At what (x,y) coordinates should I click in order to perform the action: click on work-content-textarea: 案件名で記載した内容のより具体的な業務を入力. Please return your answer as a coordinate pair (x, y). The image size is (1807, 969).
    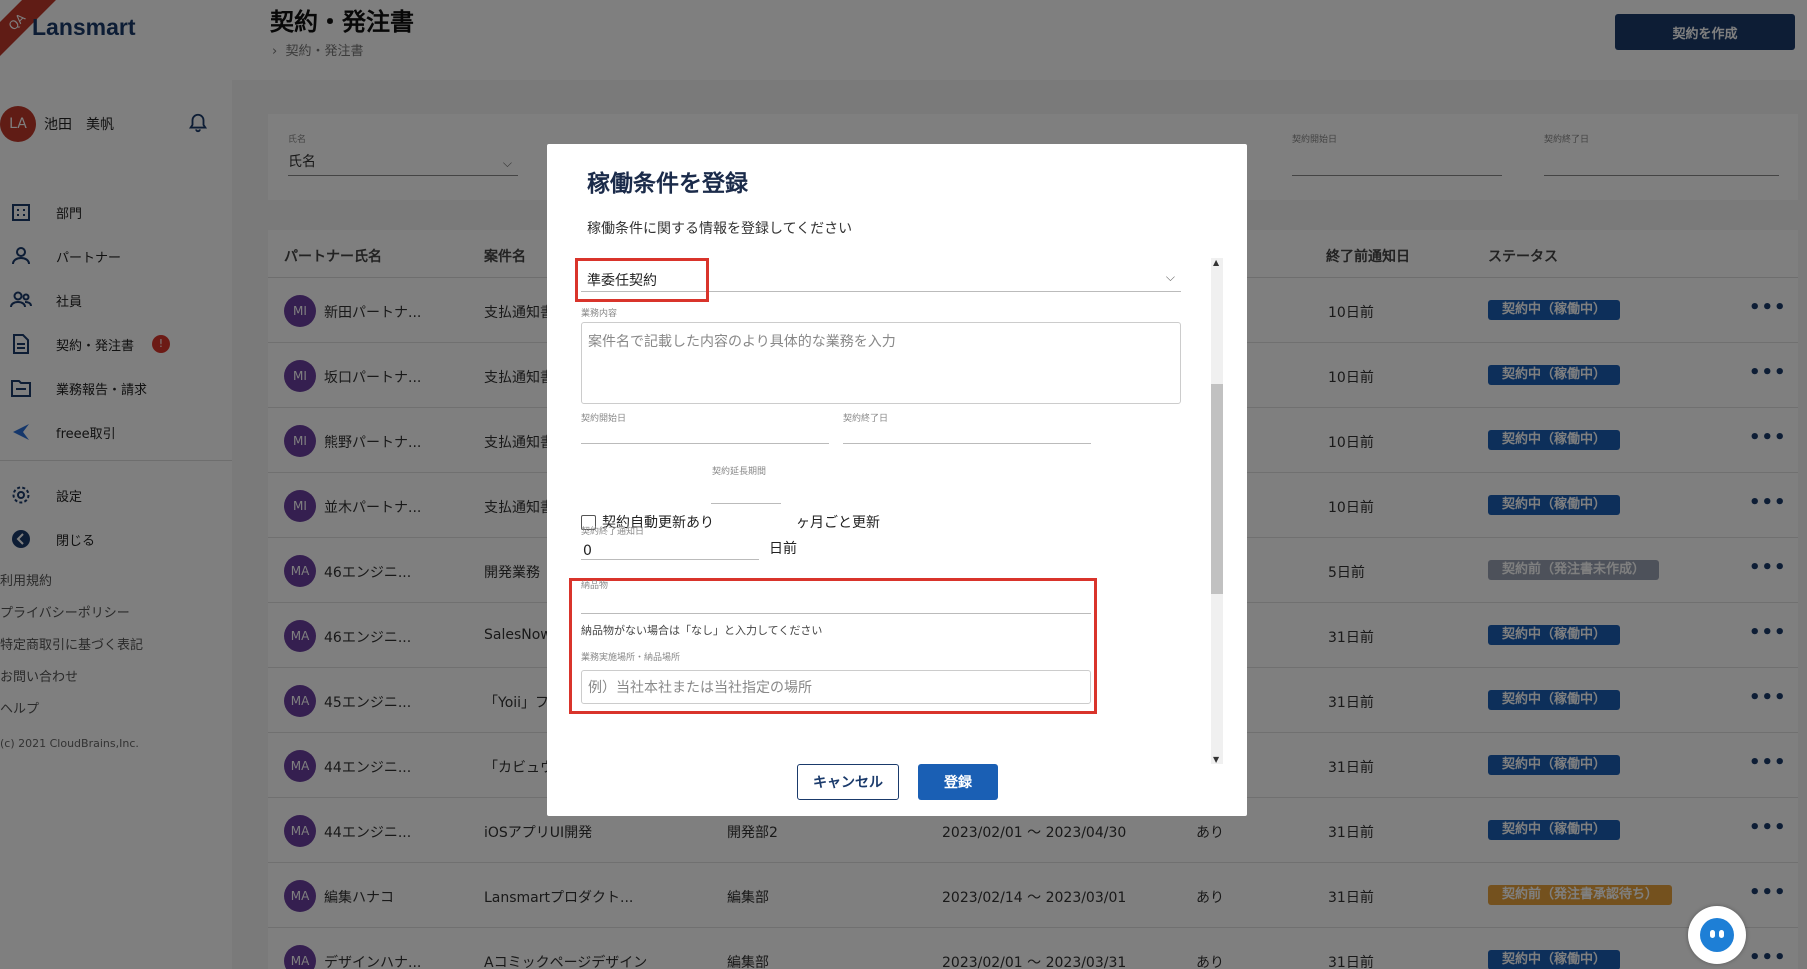
    Looking at the image, I should click on (881, 363).